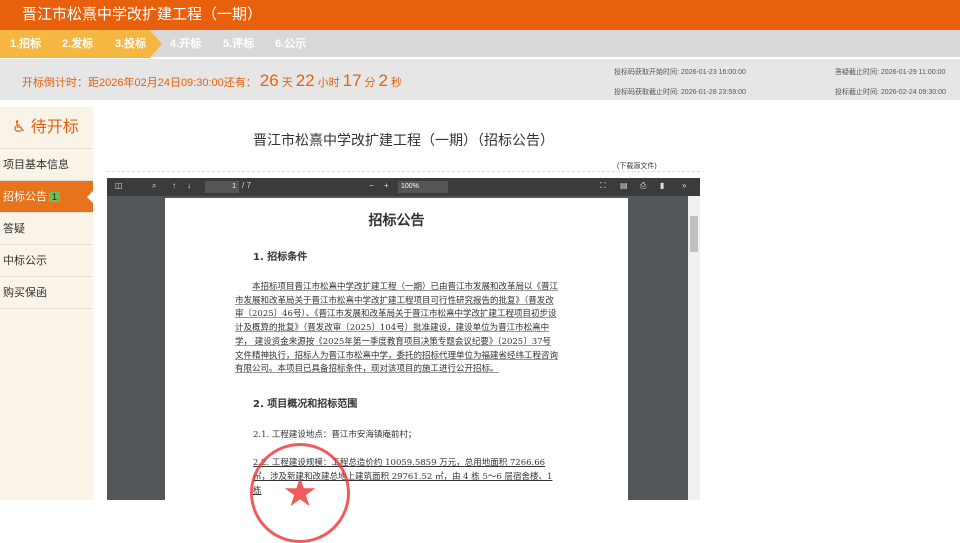 This screenshot has height=543, width=960. Describe the element at coordinates (25, 197) in the screenshot. I see `sidebar-item-label: 招标公告` at that location.